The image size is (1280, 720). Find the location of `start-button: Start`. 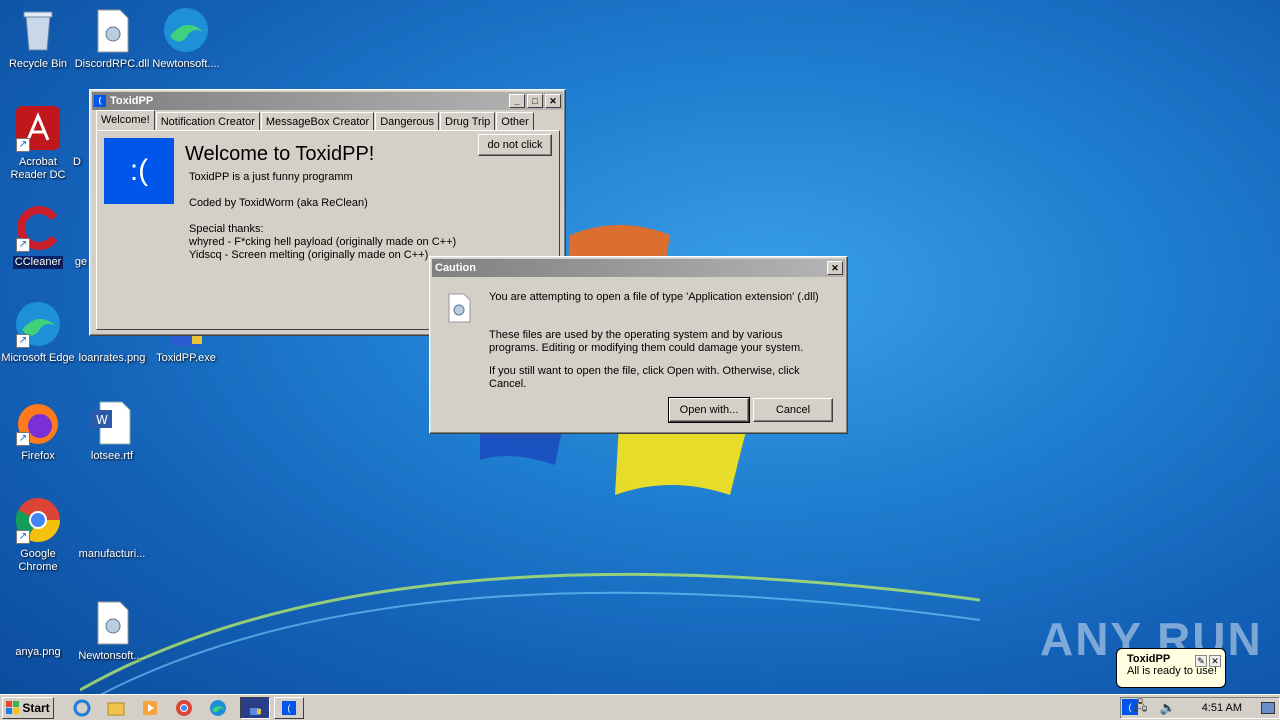

start-button: Start is located at coordinates (28, 707).